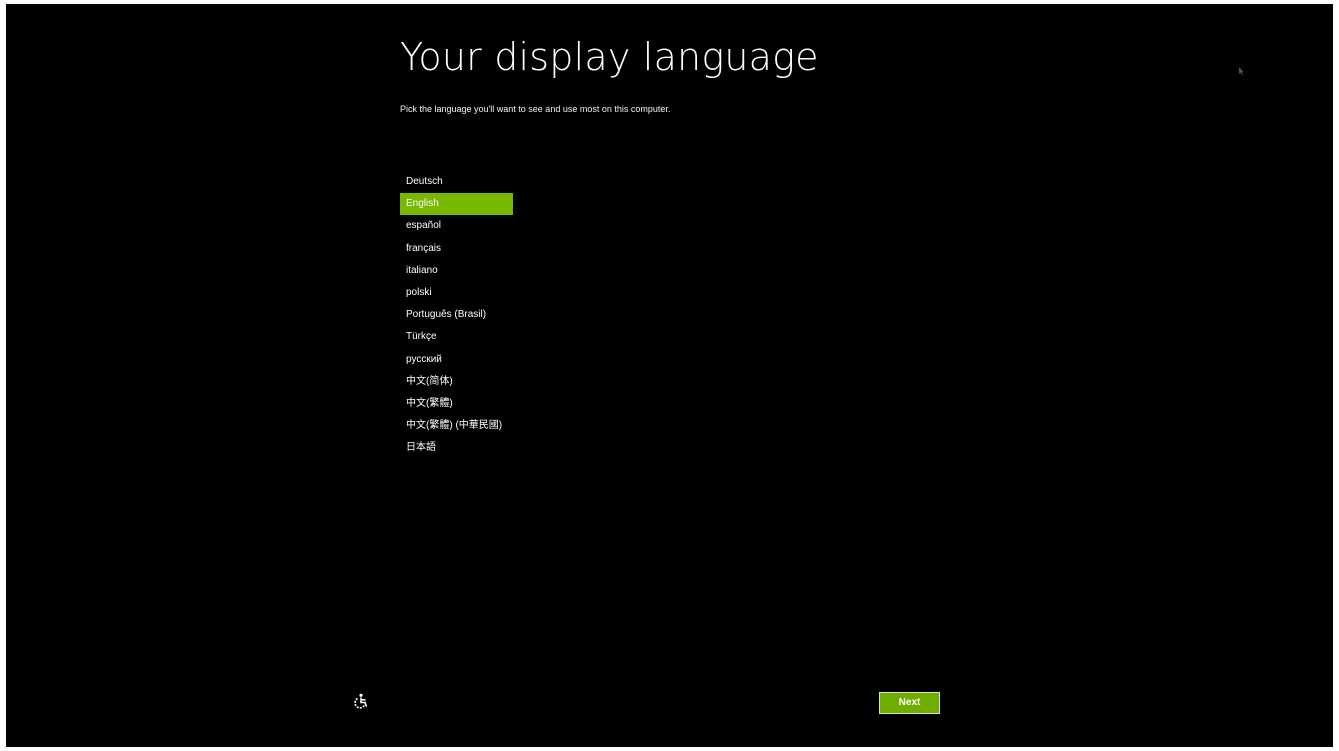 This screenshot has height=751, width=1339. What do you see at coordinates (361, 701) in the screenshot?
I see `ease-of-access-icon` at bounding box center [361, 701].